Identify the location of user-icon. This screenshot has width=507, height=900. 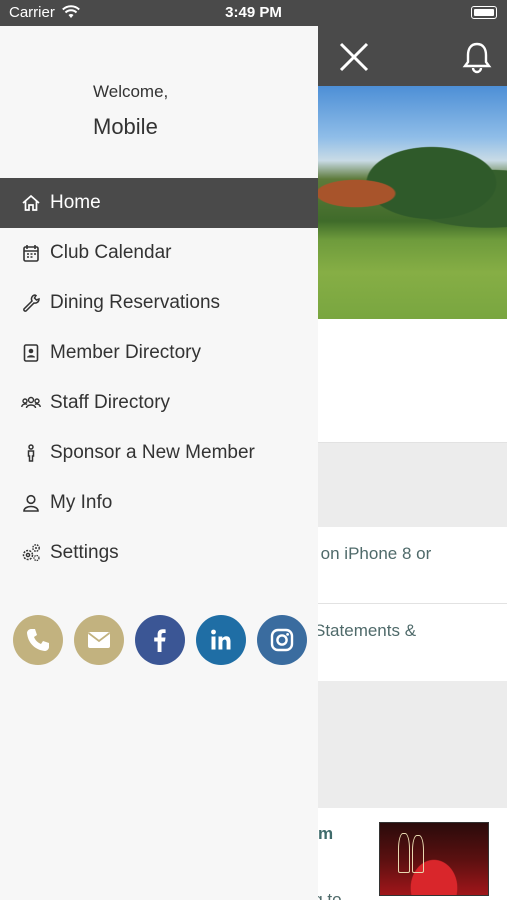
(31, 503).